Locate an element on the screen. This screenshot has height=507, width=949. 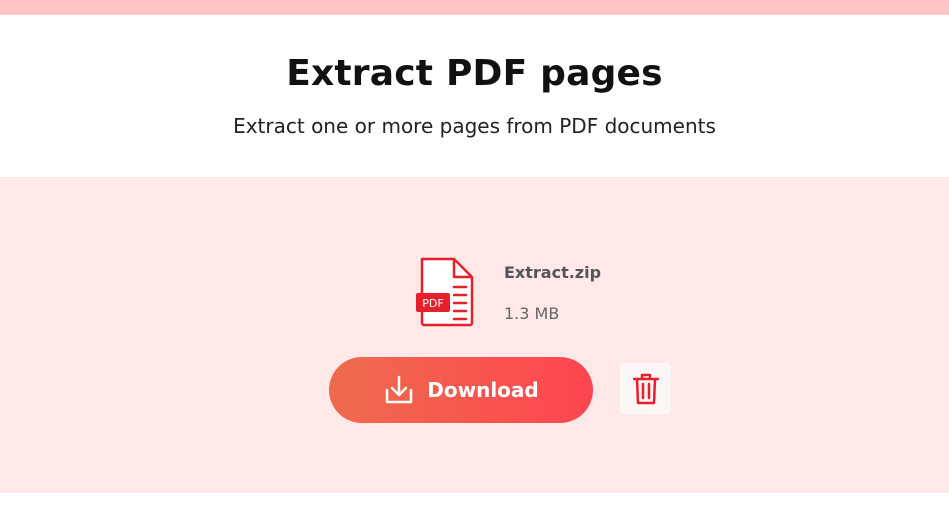
download-button: Download is located at coordinates (461, 390).